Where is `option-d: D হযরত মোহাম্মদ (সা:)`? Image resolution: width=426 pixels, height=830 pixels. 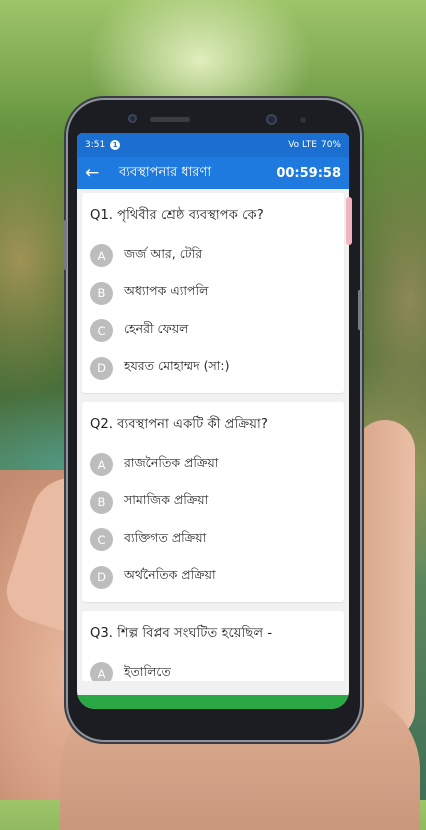
option-d: D হযরত মোহাম্মদ (সা:) is located at coordinates (213, 369).